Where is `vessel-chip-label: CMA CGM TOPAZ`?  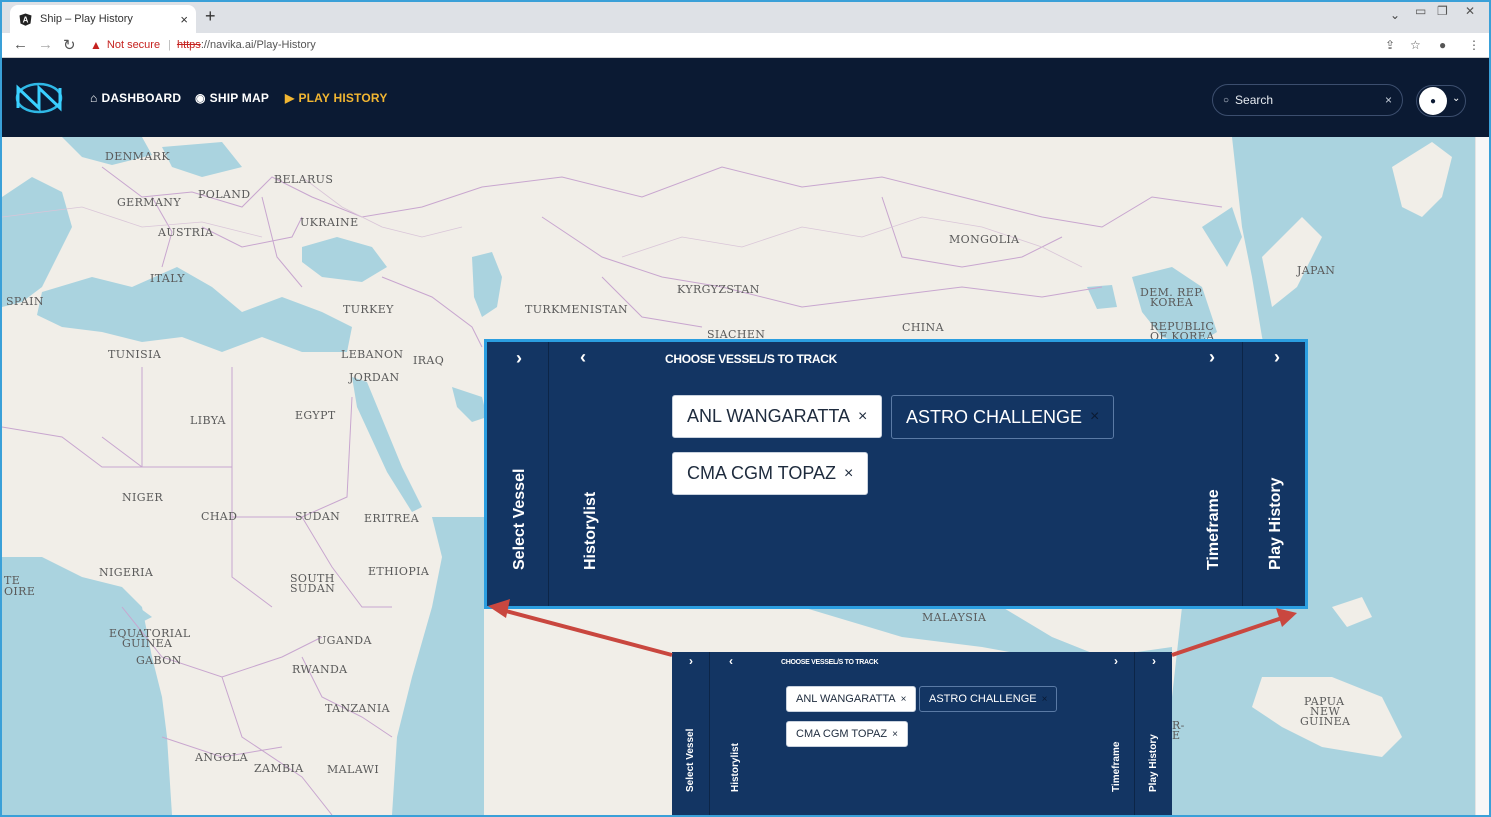 vessel-chip-label: CMA CGM TOPAZ is located at coordinates (762, 473).